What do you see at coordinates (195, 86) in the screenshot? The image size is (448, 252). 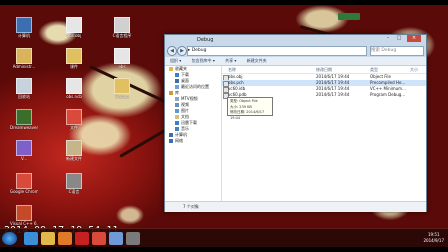 I see `nav-item-label: 最近访问的位置` at bounding box center [195, 86].